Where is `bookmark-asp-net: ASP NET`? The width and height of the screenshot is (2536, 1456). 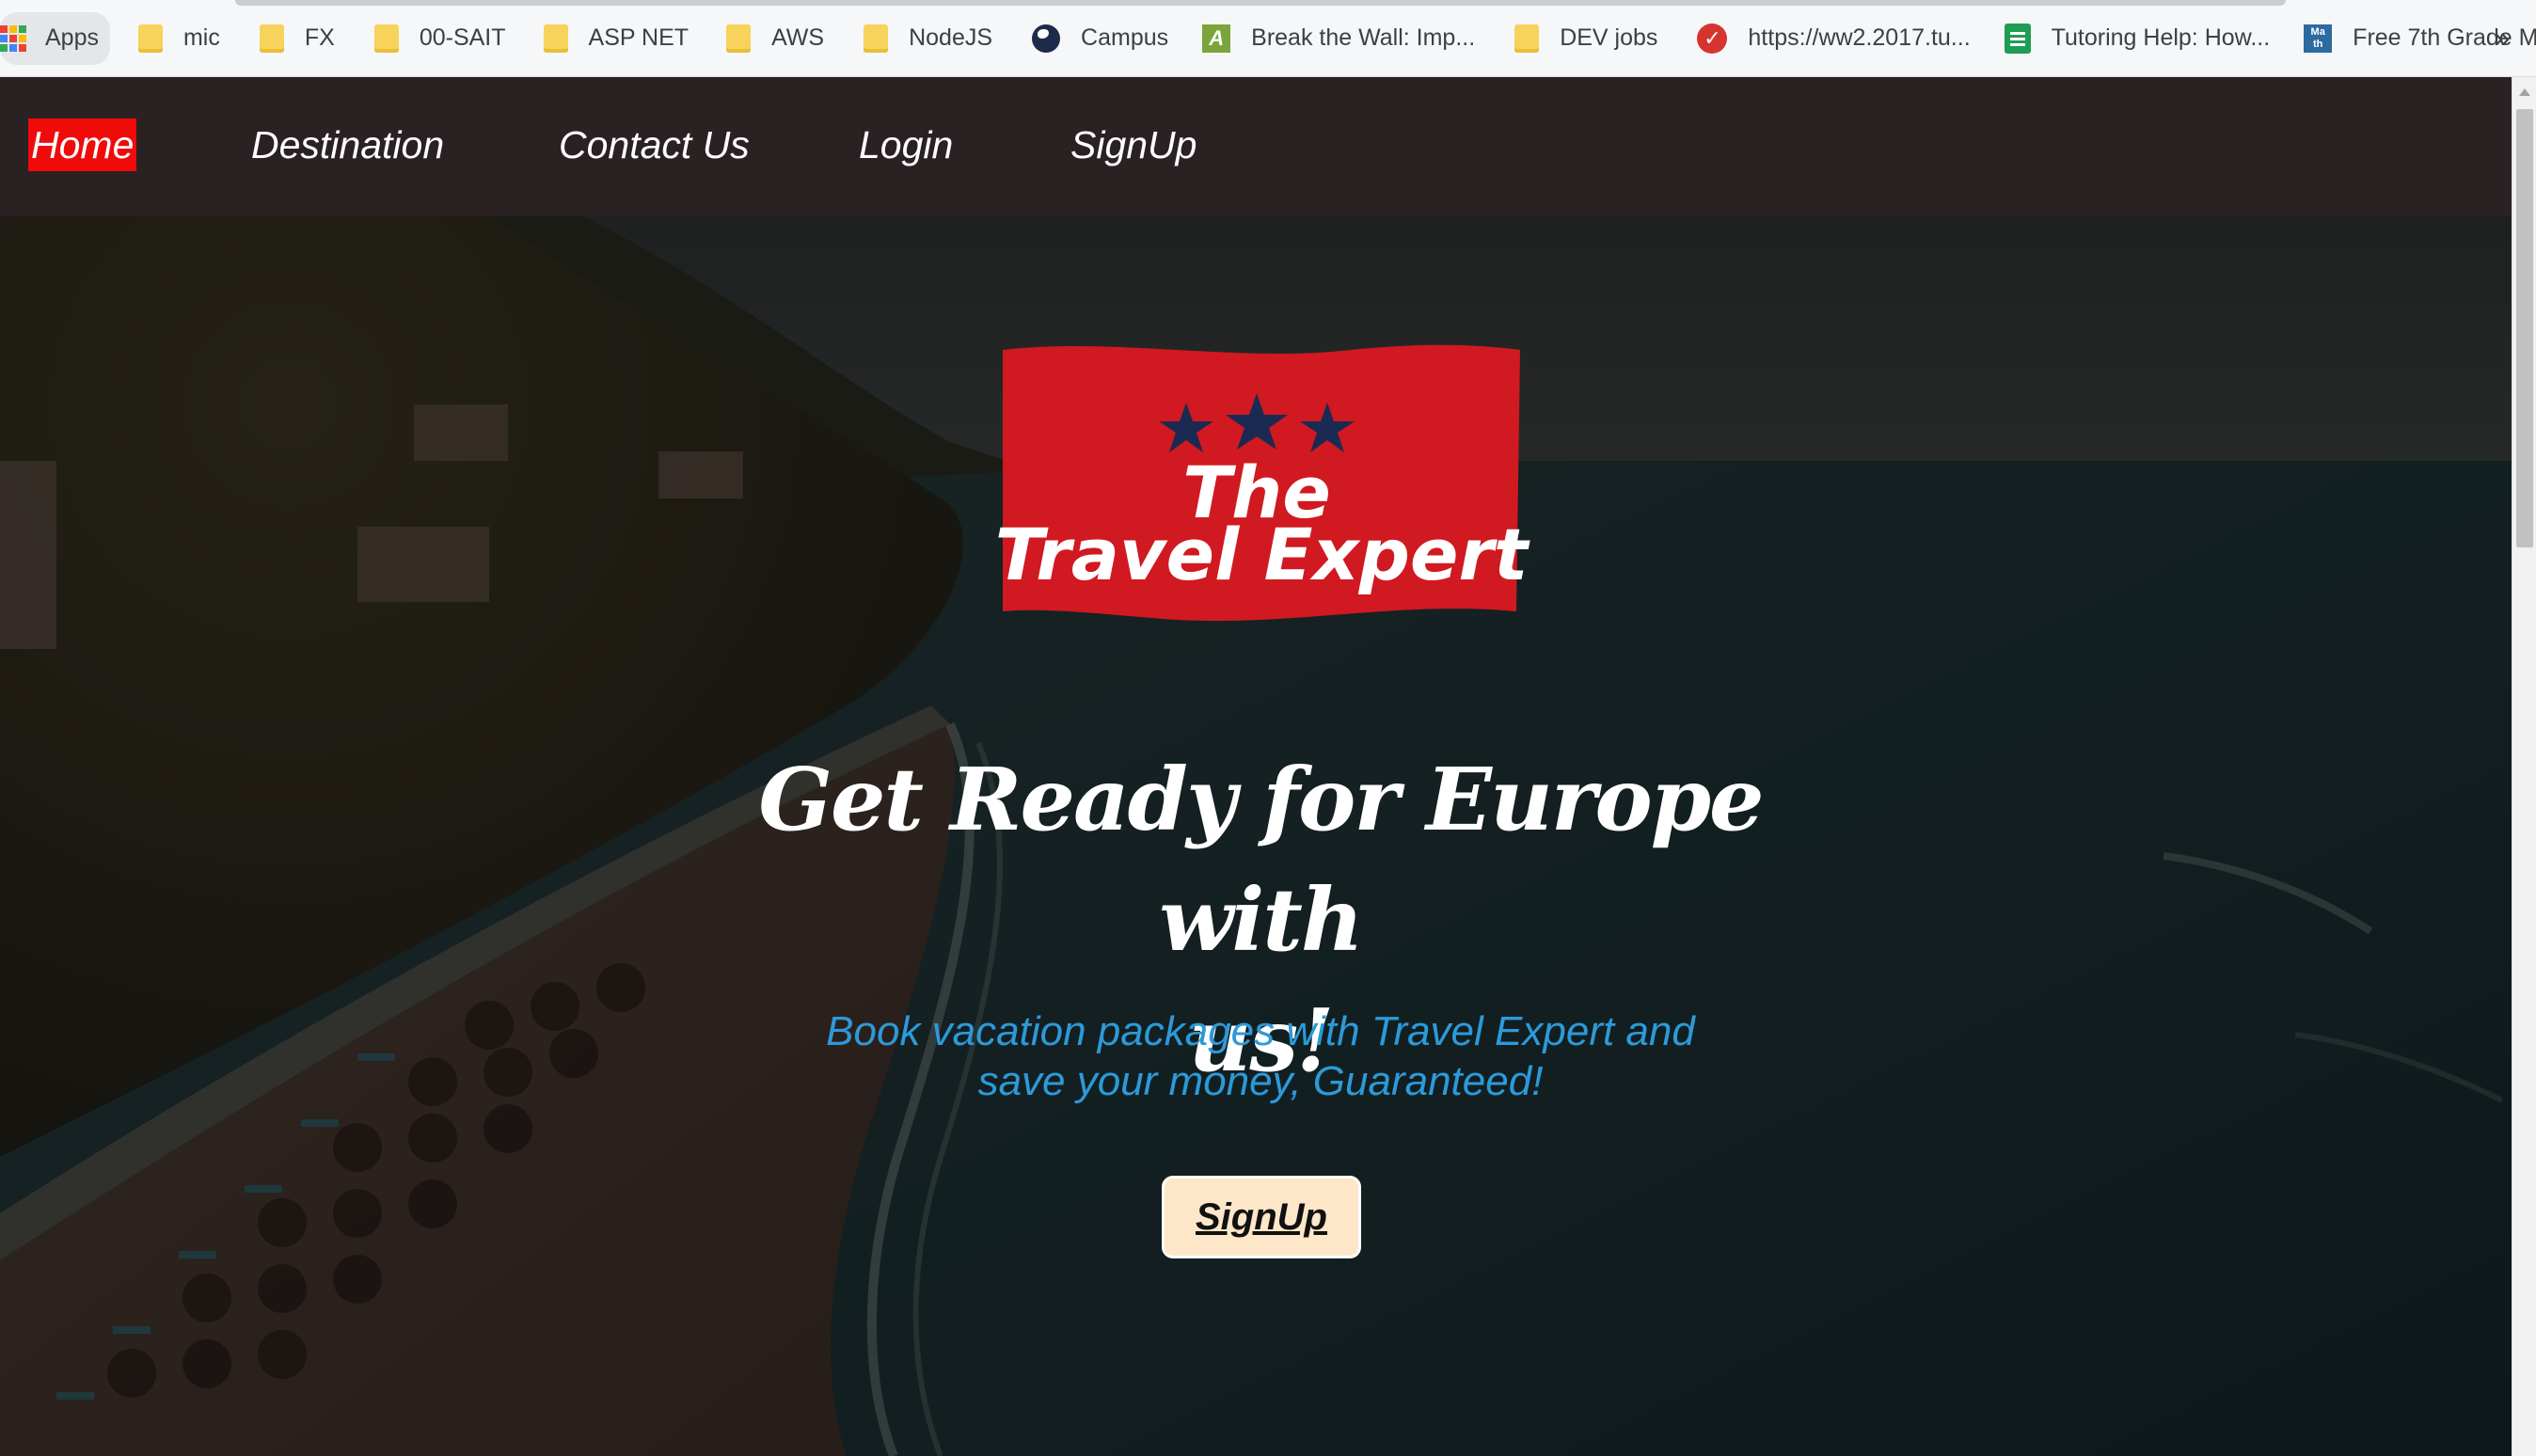 bookmark-asp-net: ASP NET is located at coordinates (617, 38).